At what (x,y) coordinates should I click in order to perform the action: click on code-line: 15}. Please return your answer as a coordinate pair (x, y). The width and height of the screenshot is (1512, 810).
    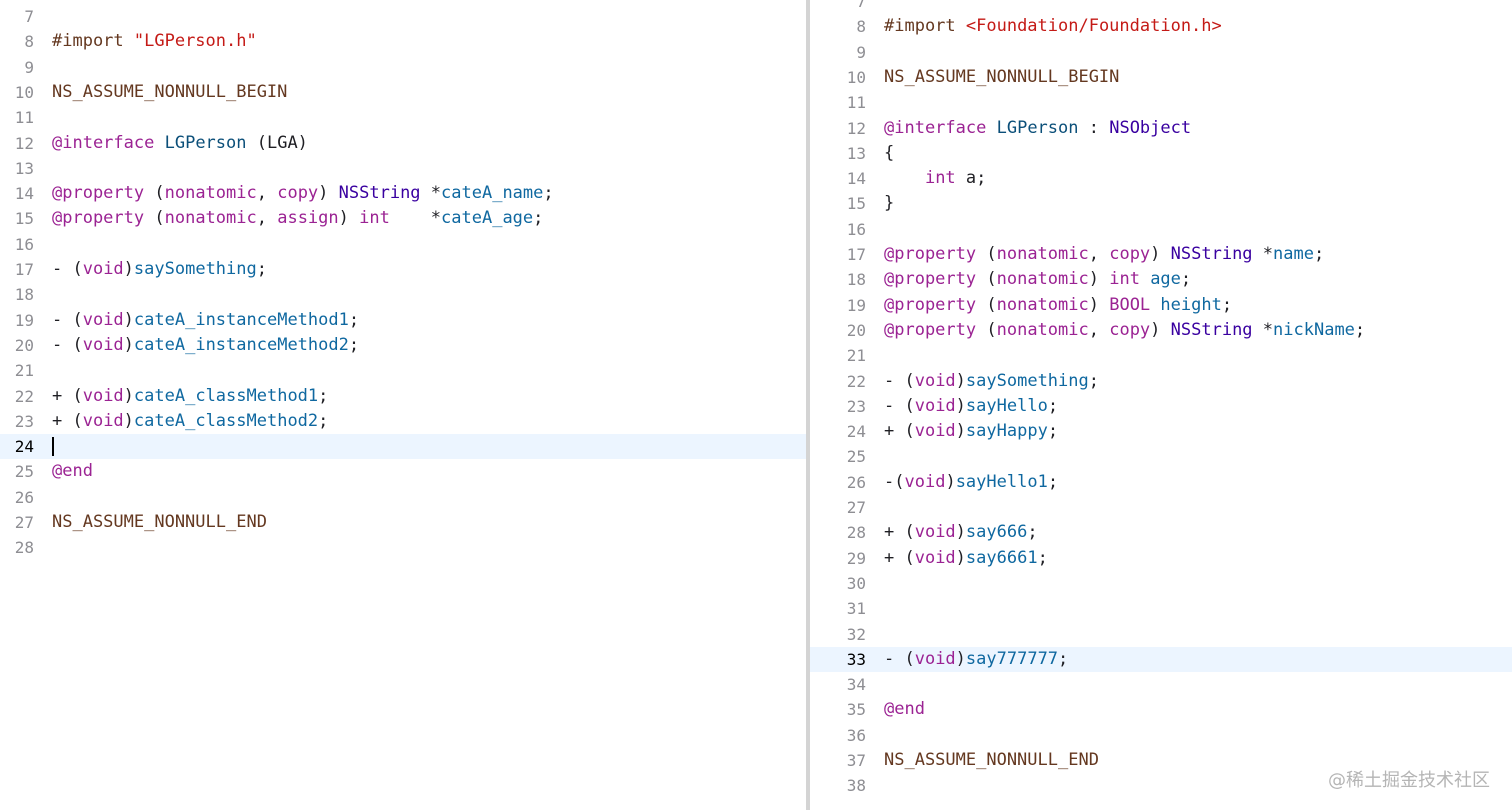
    Looking at the image, I should click on (1161, 203).